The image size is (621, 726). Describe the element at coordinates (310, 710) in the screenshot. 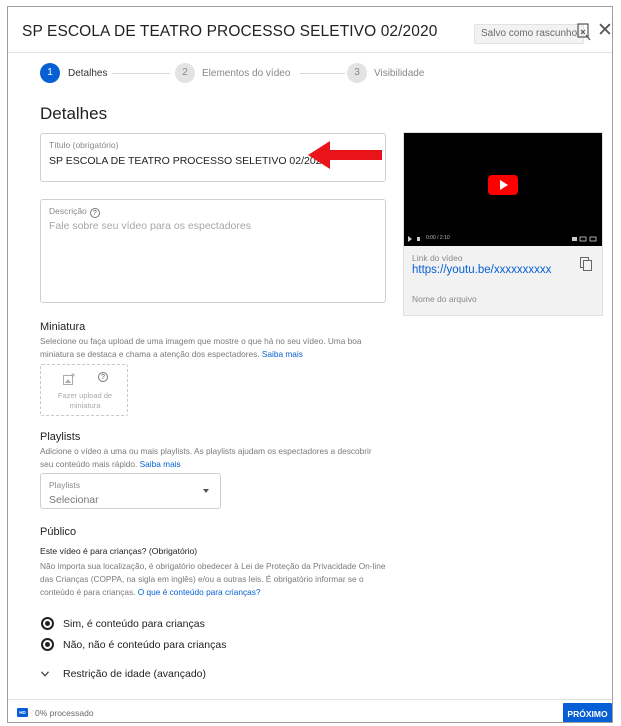

I see `dialog-footer: HD 0% processado PRÓXIMO` at that location.